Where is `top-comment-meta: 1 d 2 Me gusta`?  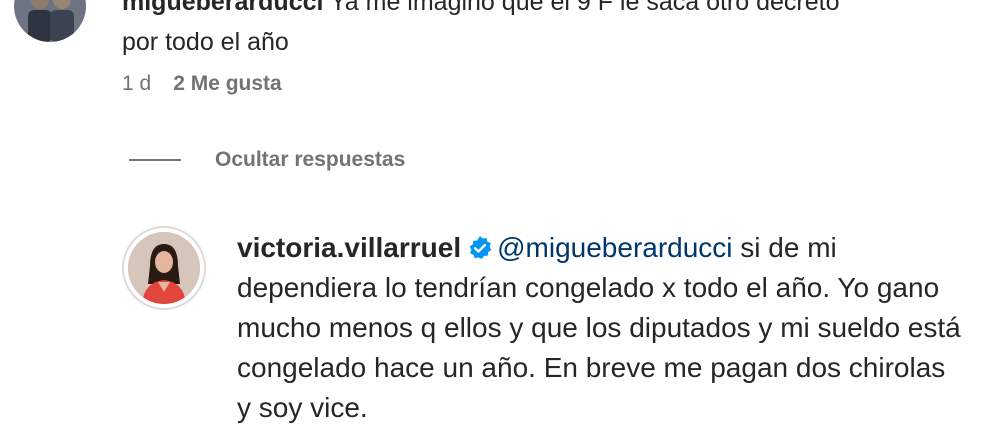 top-comment-meta: 1 d 2 Me gusta is located at coordinates (202, 84).